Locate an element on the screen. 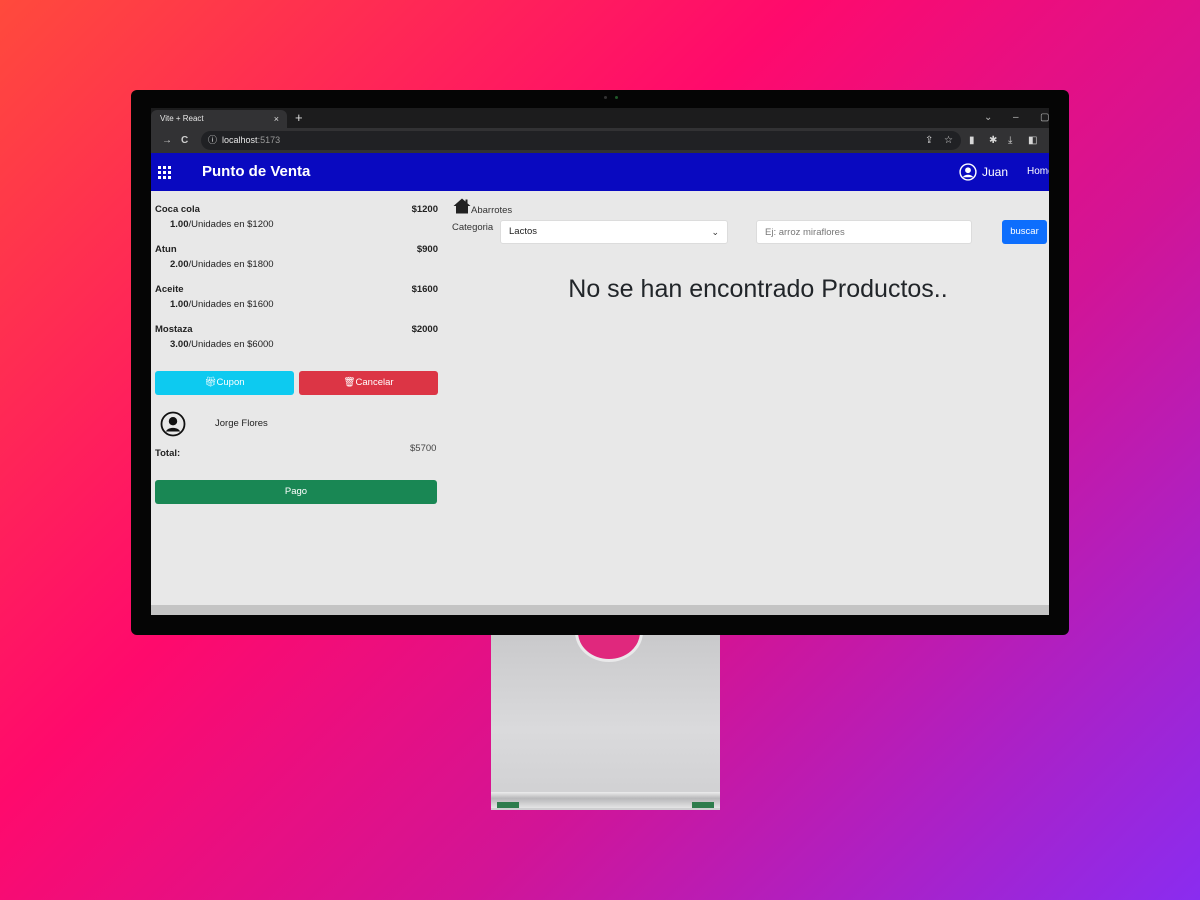 This screenshot has height=900, width=1200. cart-item-price: $900 is located at coordinates (427, 249).